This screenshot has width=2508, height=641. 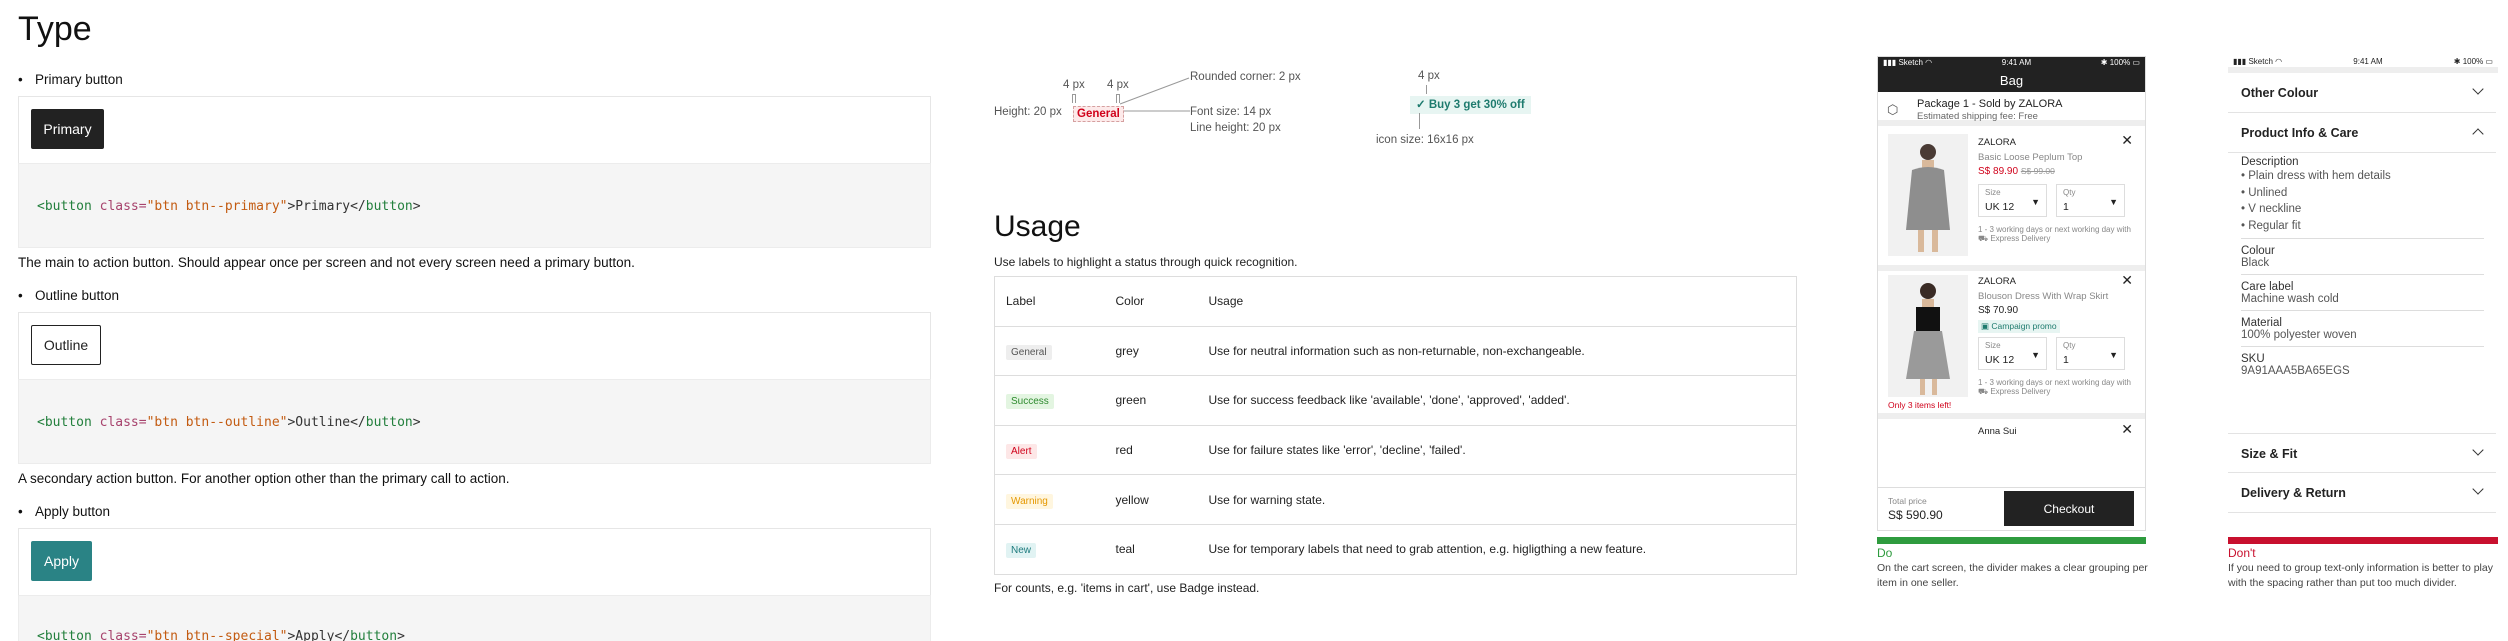 What do you see at coordinates (1151, 499) in the screenshot?
I see `color-cell: yellow` at bounding box center [1151, 499].